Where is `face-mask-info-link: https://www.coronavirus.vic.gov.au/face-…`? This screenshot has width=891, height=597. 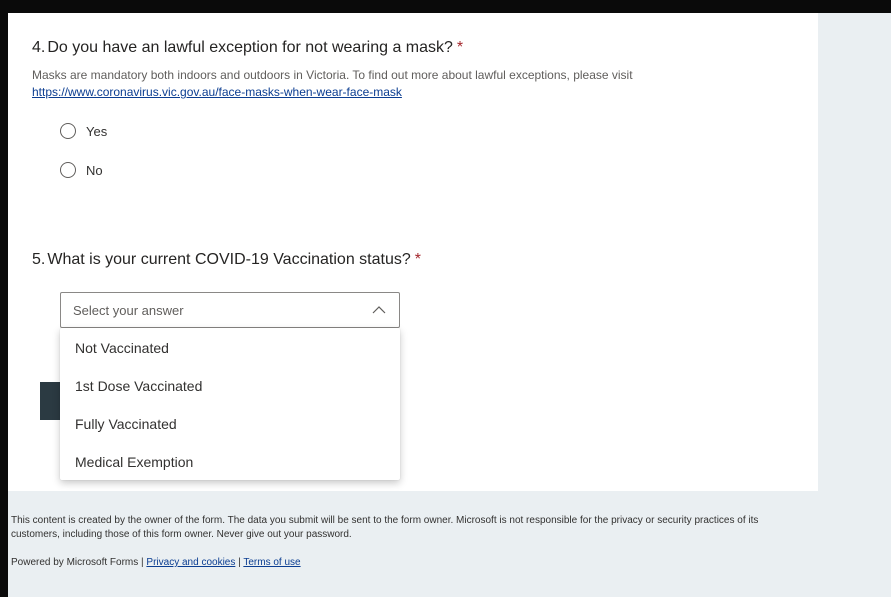 face-mask-info-link: https://www.coronavirus.vic.gov.au/face-… is located at coordinates (217, 92).